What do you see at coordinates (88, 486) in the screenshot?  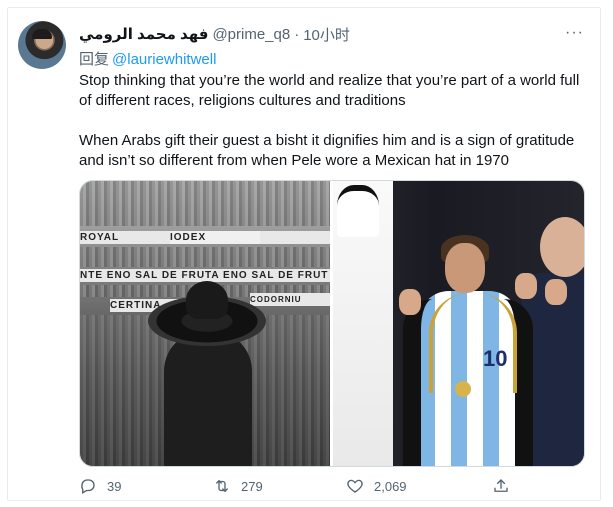 I see `reply-icon` at bounding box center [88, 486].